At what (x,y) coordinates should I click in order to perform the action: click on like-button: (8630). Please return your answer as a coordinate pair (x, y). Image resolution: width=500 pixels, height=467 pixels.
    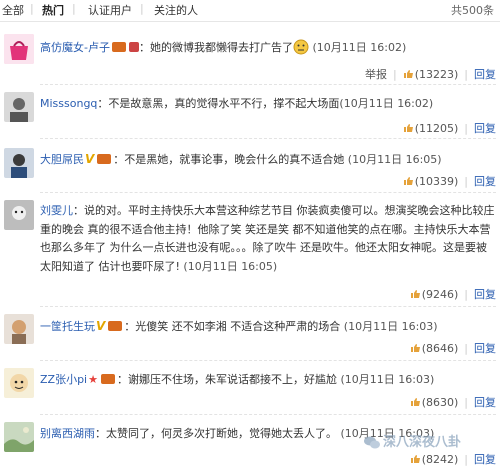
    Looking at the image, I should click on (434, 402).